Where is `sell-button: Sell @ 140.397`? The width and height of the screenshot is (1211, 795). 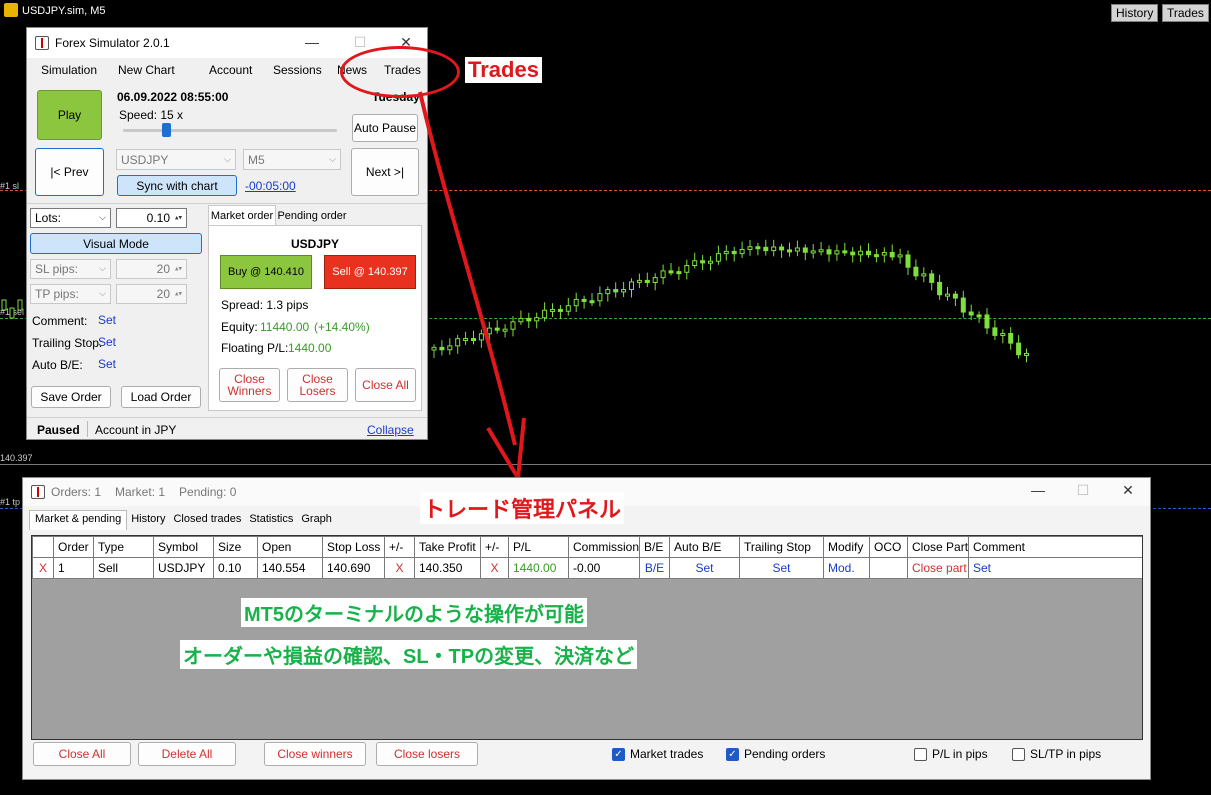 sell-button: Sell @ 140.397 is located at coordinates (370, 272).